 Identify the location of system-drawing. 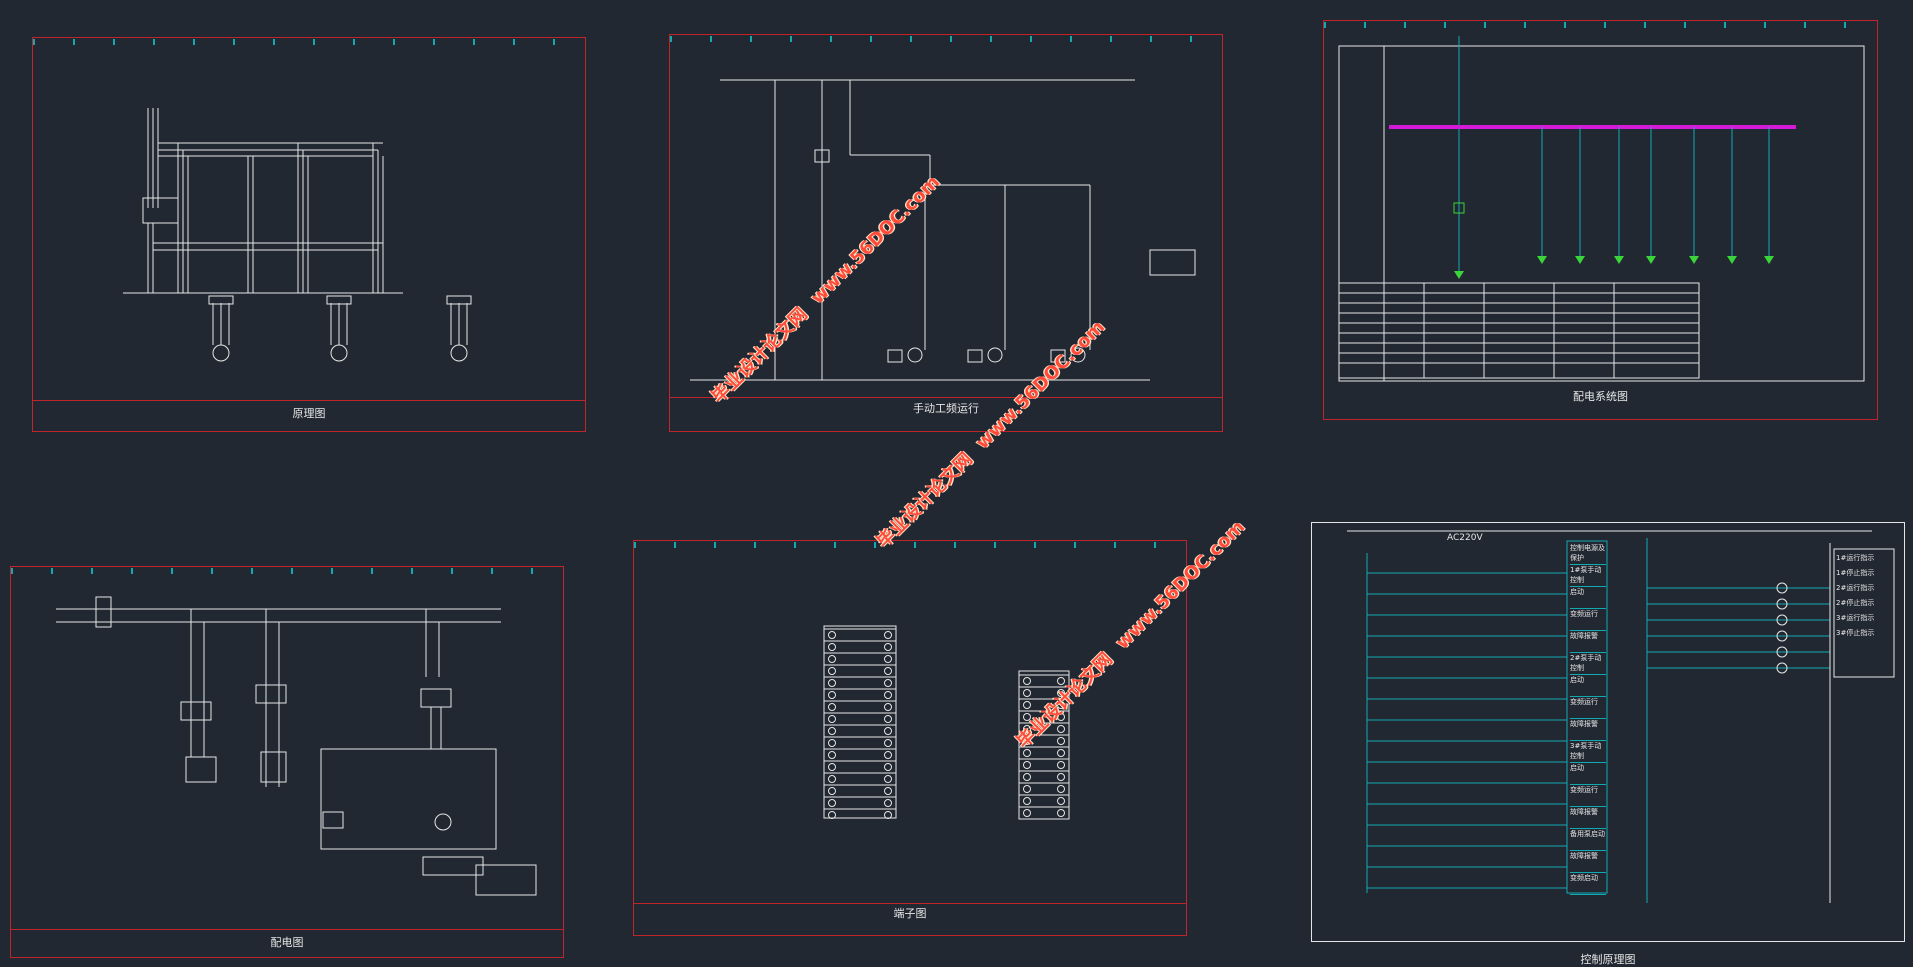
(1601, 209).